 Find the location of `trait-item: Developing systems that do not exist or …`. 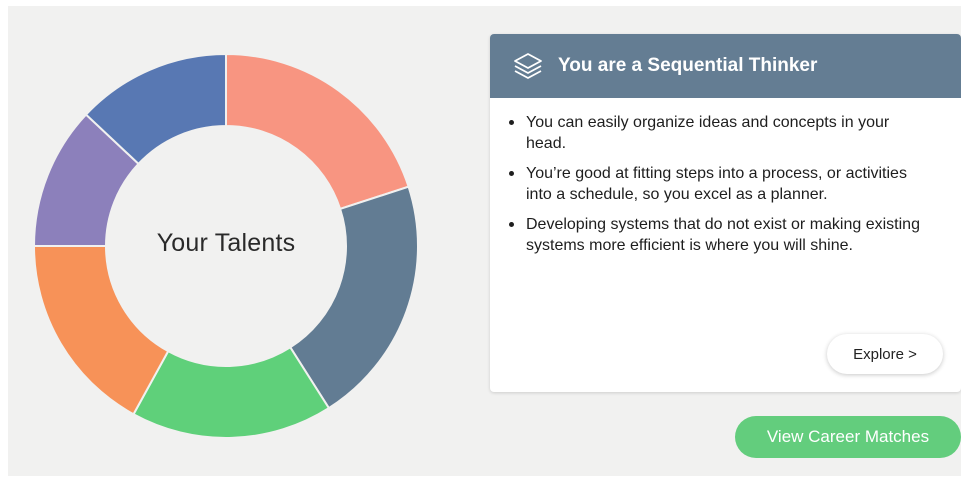

trait-item: Developing systems that do not exist or … is located at coordinates (718, 235).